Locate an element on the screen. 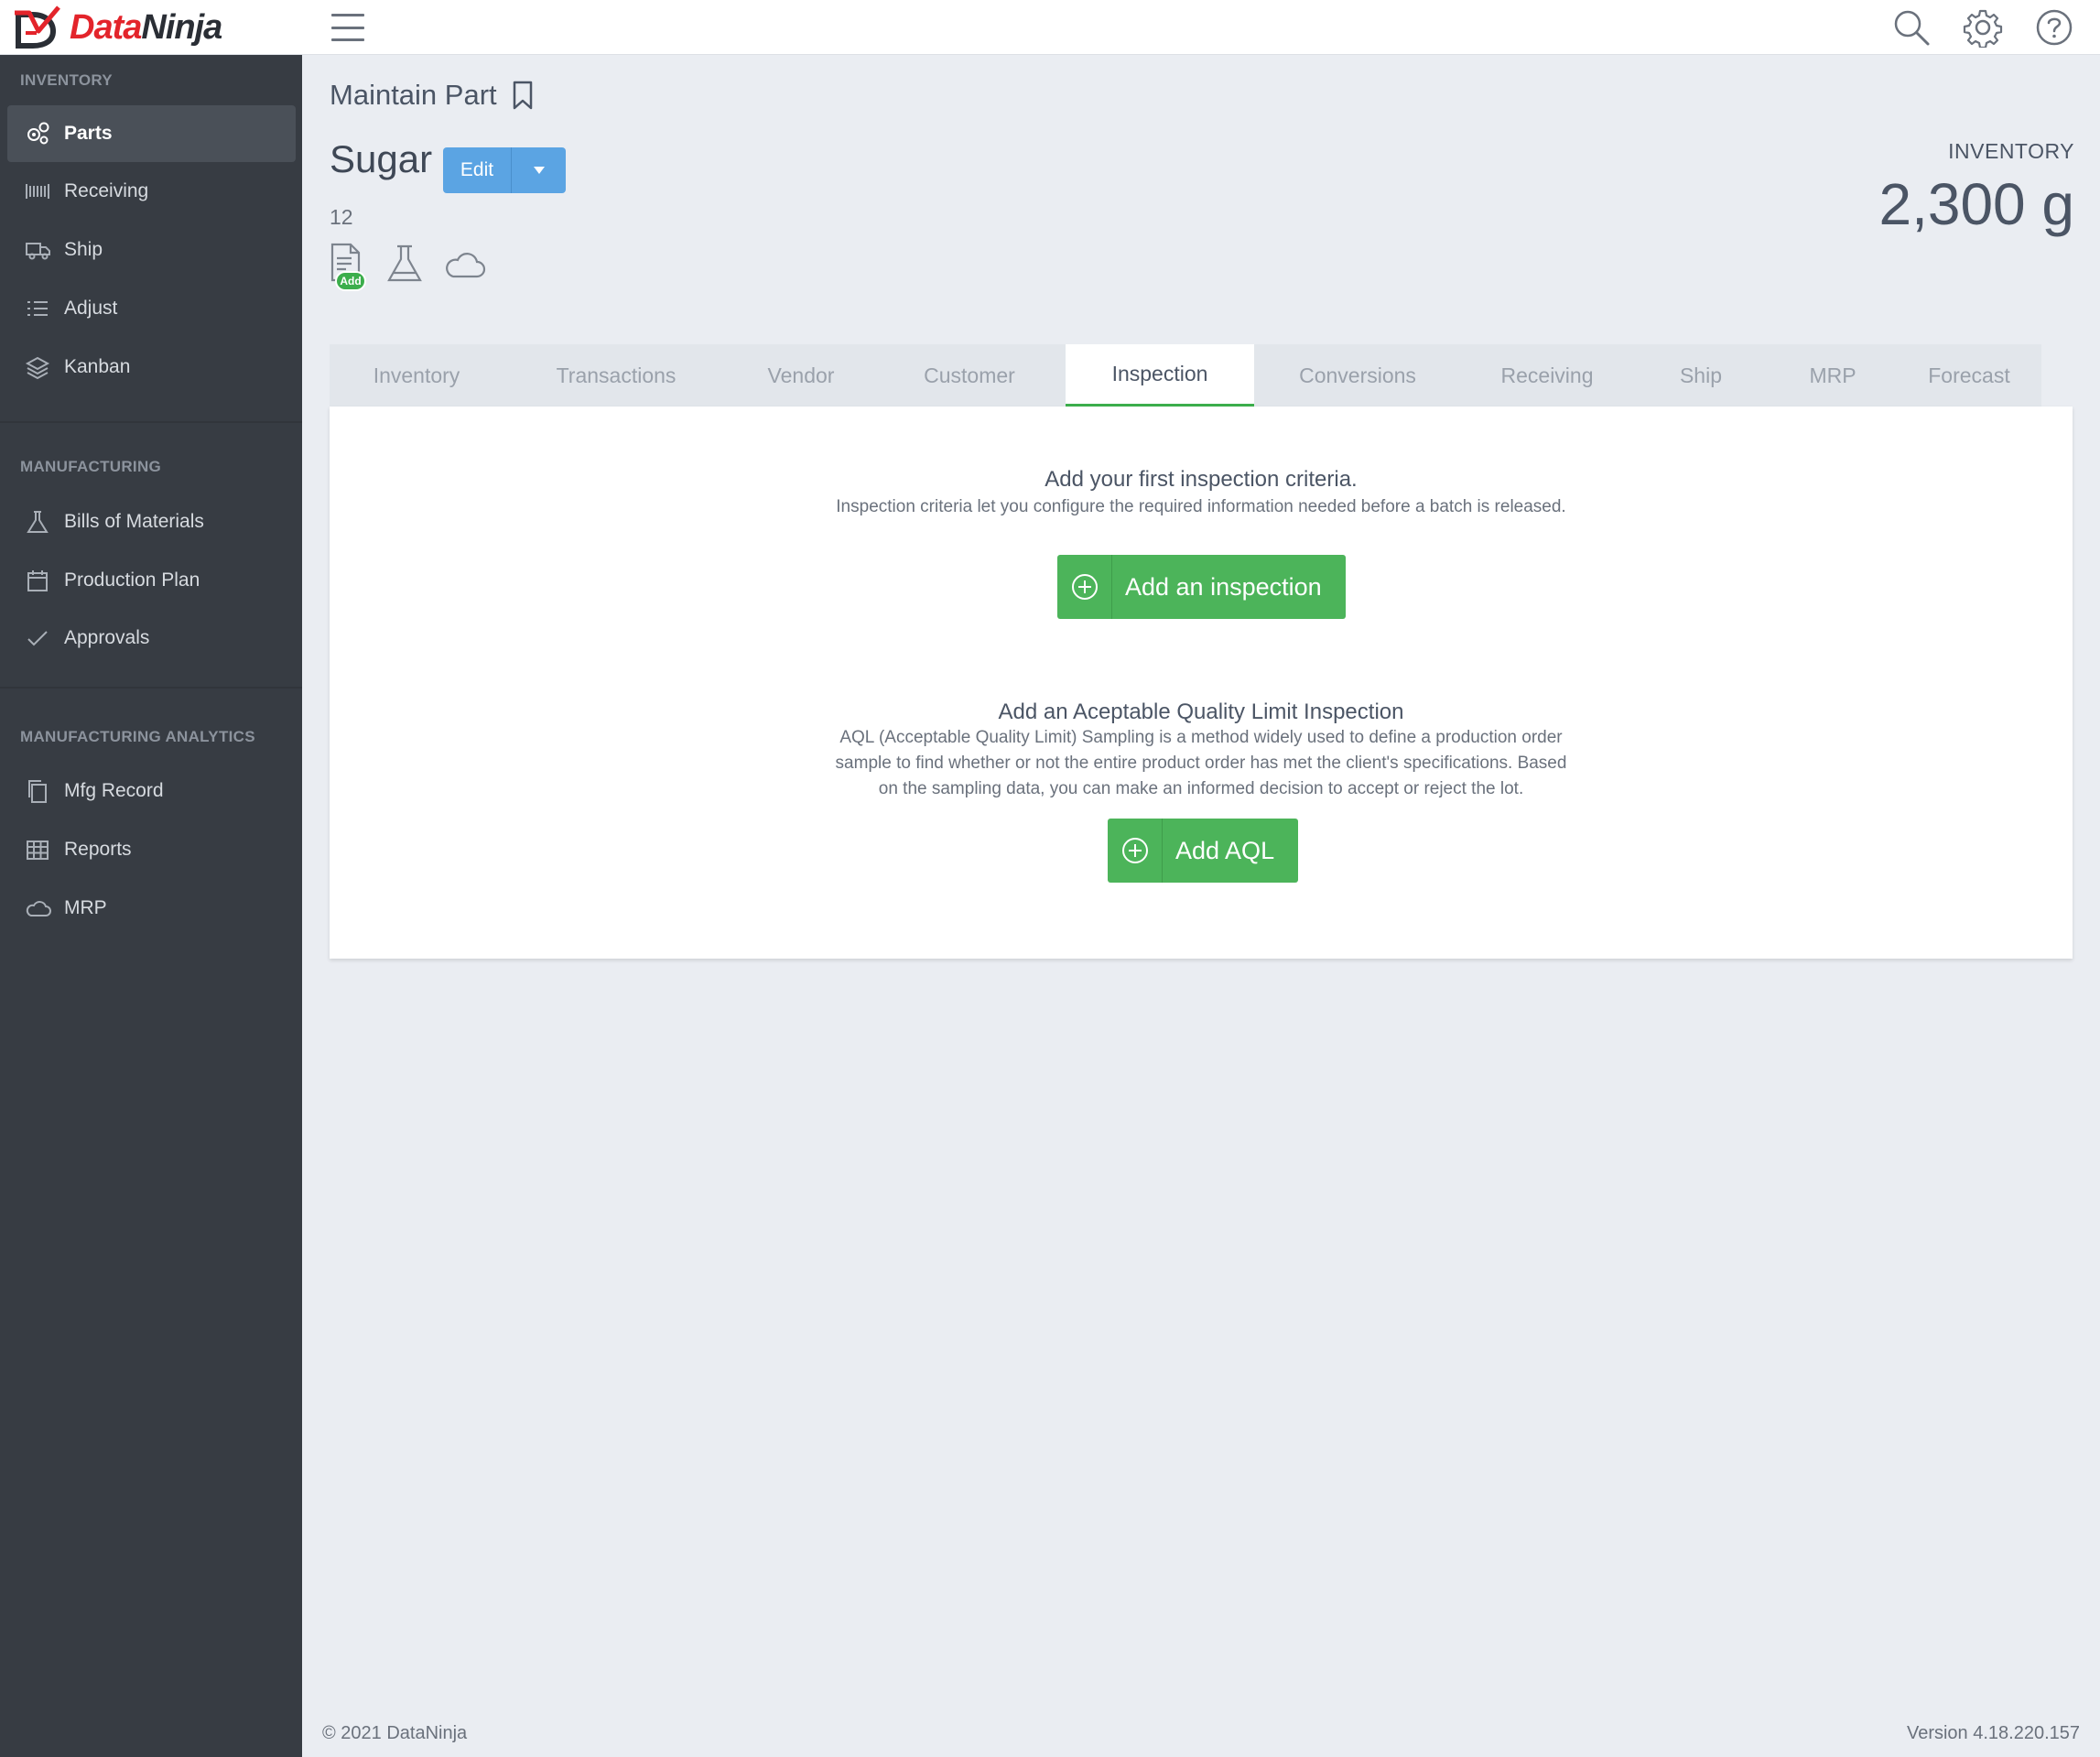  sidebar-item-label: Adjust is located at coordinates (91, 308).